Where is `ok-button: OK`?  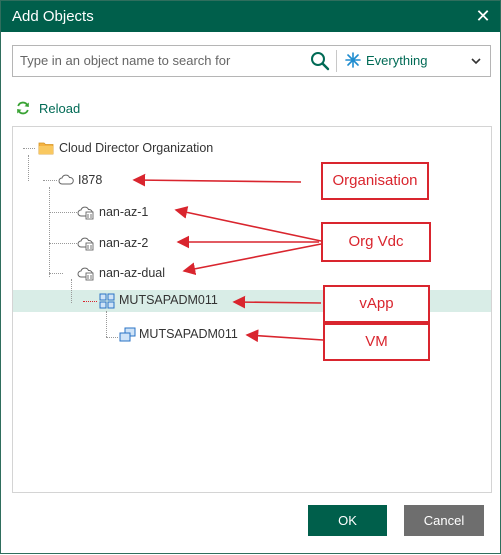 ok-button: OK is located at coordinates (347, 520).